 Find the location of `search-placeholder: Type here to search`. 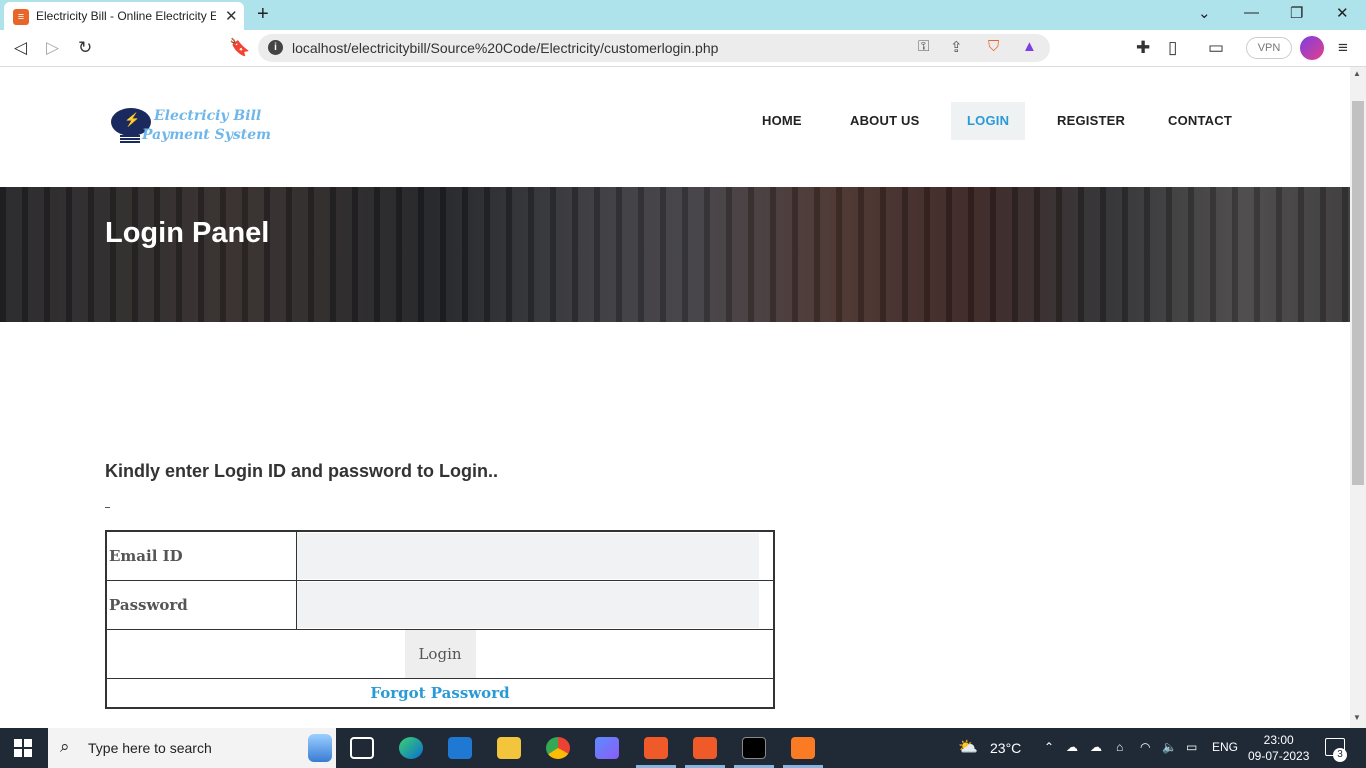

search-placeholder: Type here to search is located at coordinates (150, 748).